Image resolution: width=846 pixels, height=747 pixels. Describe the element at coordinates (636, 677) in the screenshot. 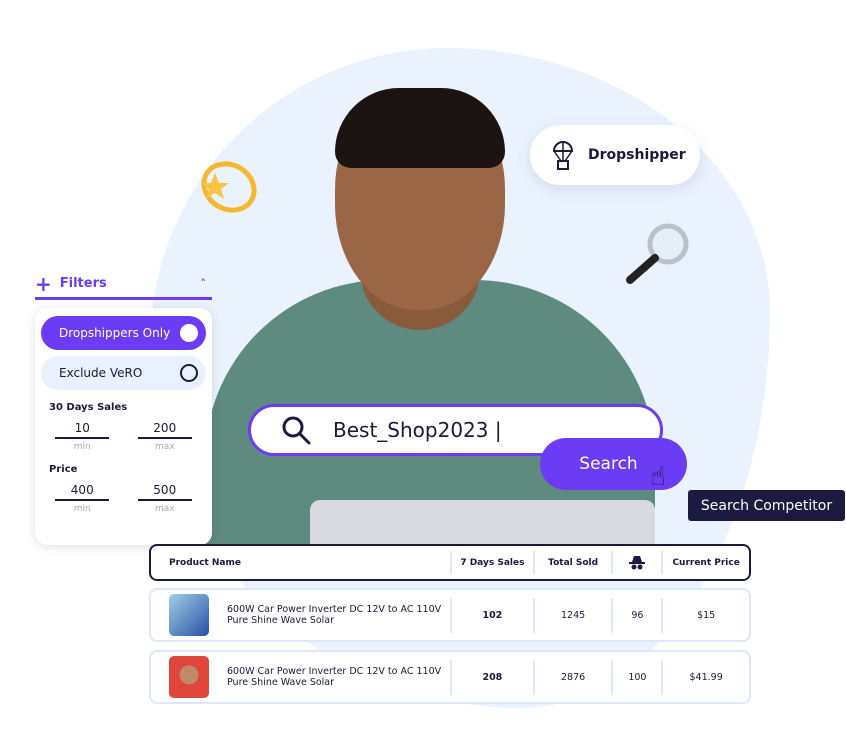

I see `spy-cell: 100` at that location.